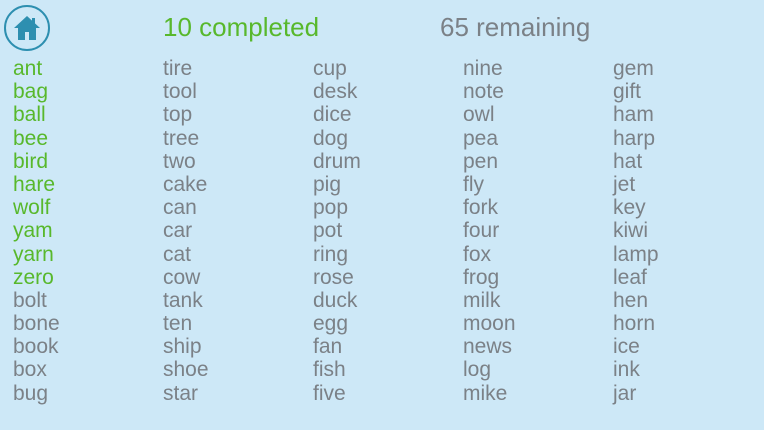 The width and height of the screenshot is (764, 430). Describe the element at coordinates (36, 138) in the screenshot. I see `word-item-completed: bee` at that location.